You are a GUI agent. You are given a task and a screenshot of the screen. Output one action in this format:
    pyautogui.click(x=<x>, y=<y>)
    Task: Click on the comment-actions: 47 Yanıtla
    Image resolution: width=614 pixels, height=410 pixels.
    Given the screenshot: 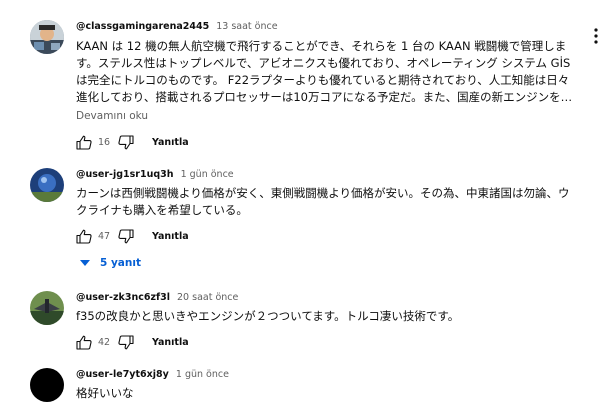 What is the action you would take?
    pyautogui.click(x=132, y=236)
    